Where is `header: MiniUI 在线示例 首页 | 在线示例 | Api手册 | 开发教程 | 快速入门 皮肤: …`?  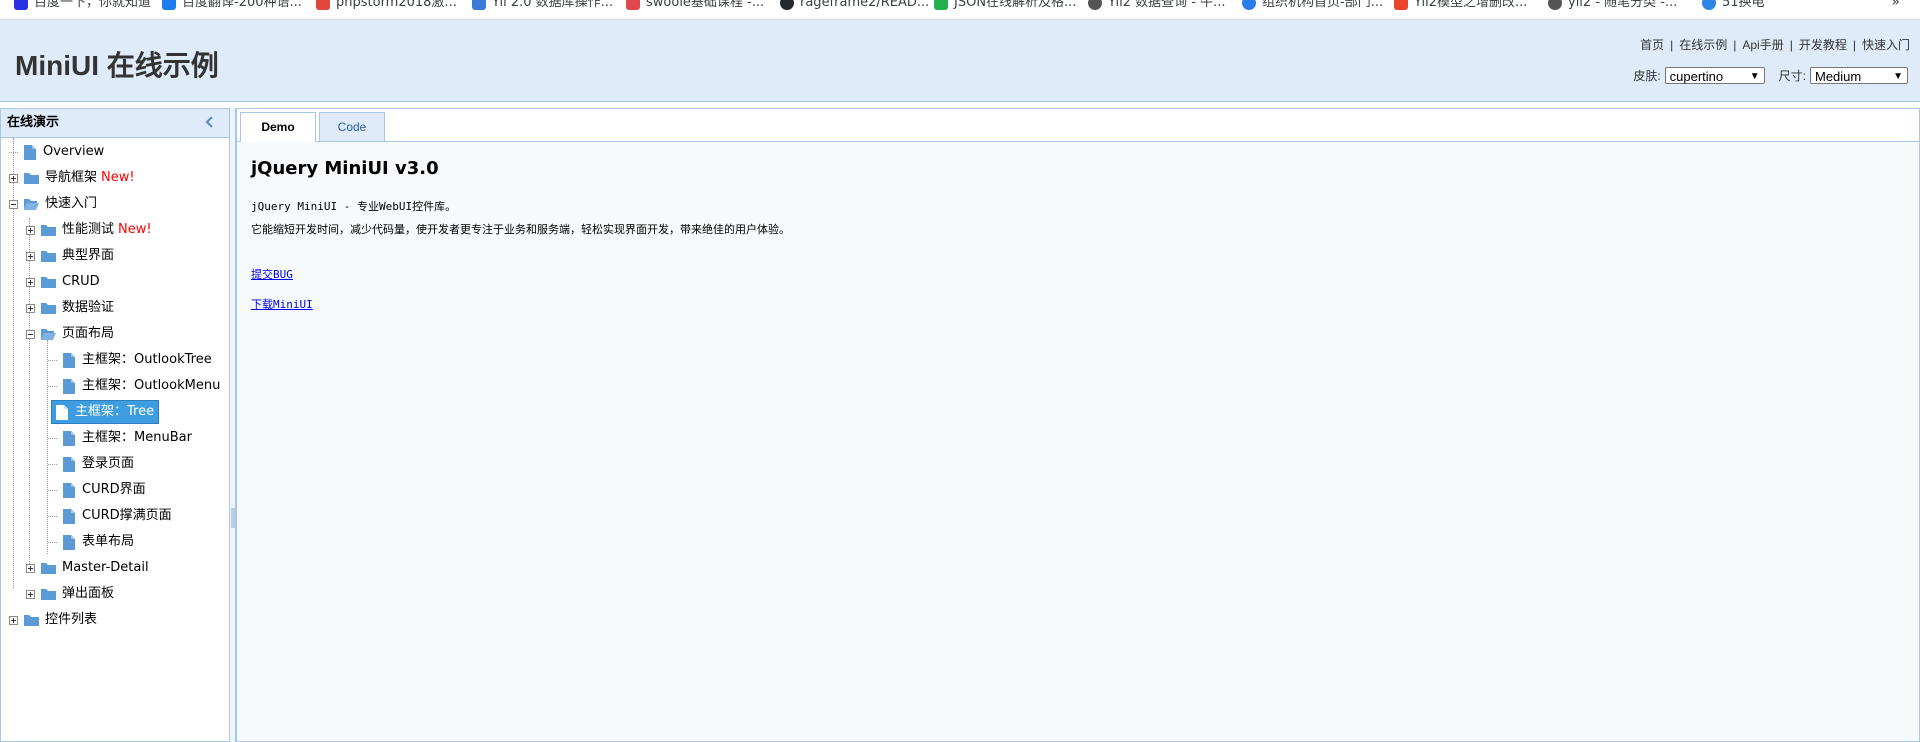 header: MiniUI 在线示例 首页 | 在线示例 | Api手册 | 开发教程 | 快速入门 皮肤: … is located at coordinates (960, 61).